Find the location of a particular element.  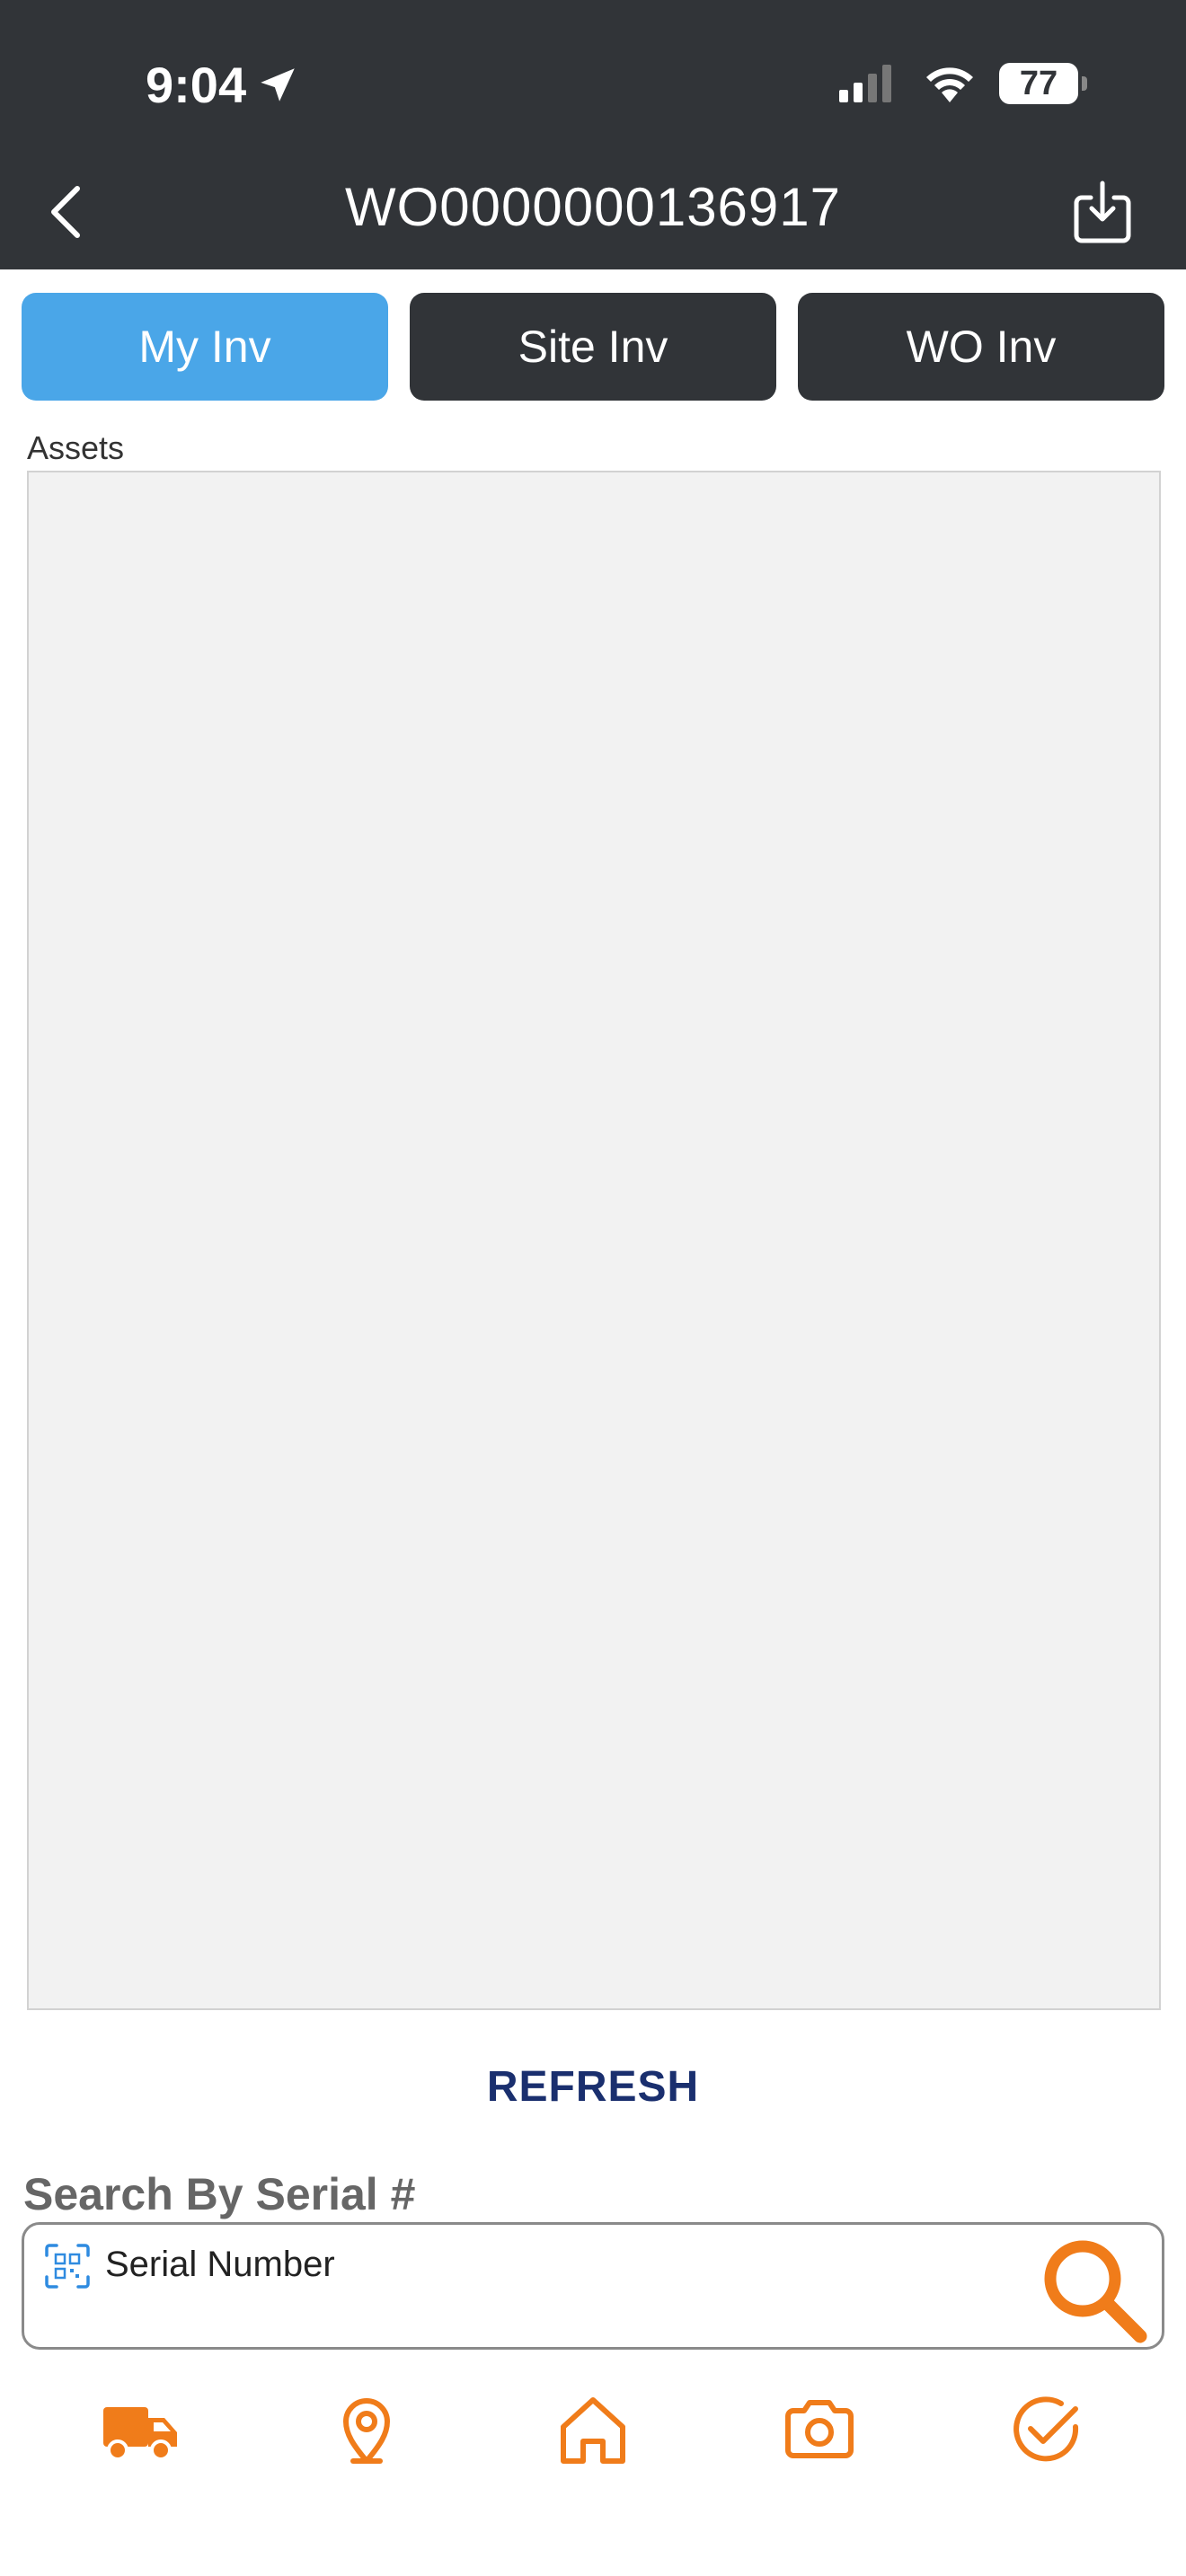

status-icons: 77 is located at coordinates (962, 83).